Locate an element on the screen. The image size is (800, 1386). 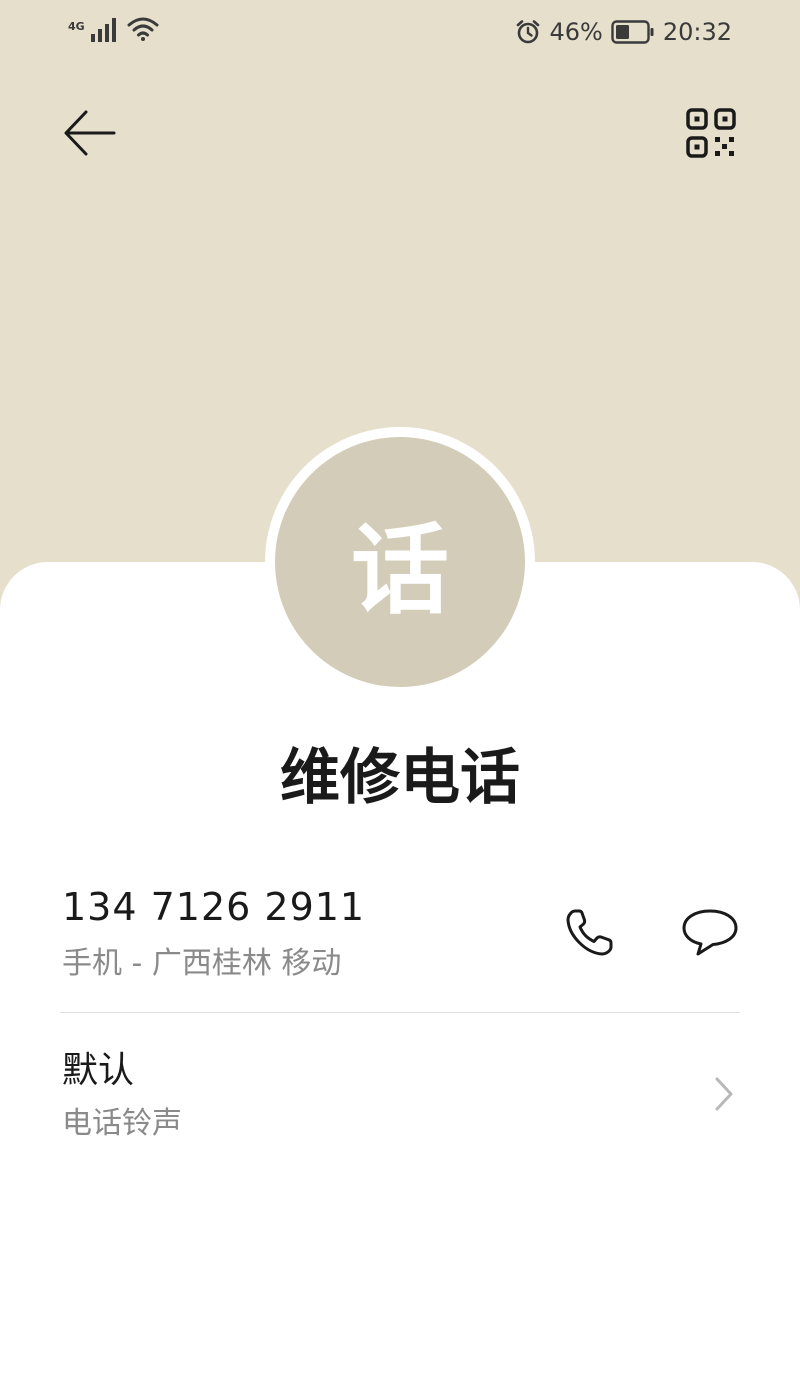
phone-number-meta: 手机 - 广西桂林 移动 is located at coordinates (202, 963).